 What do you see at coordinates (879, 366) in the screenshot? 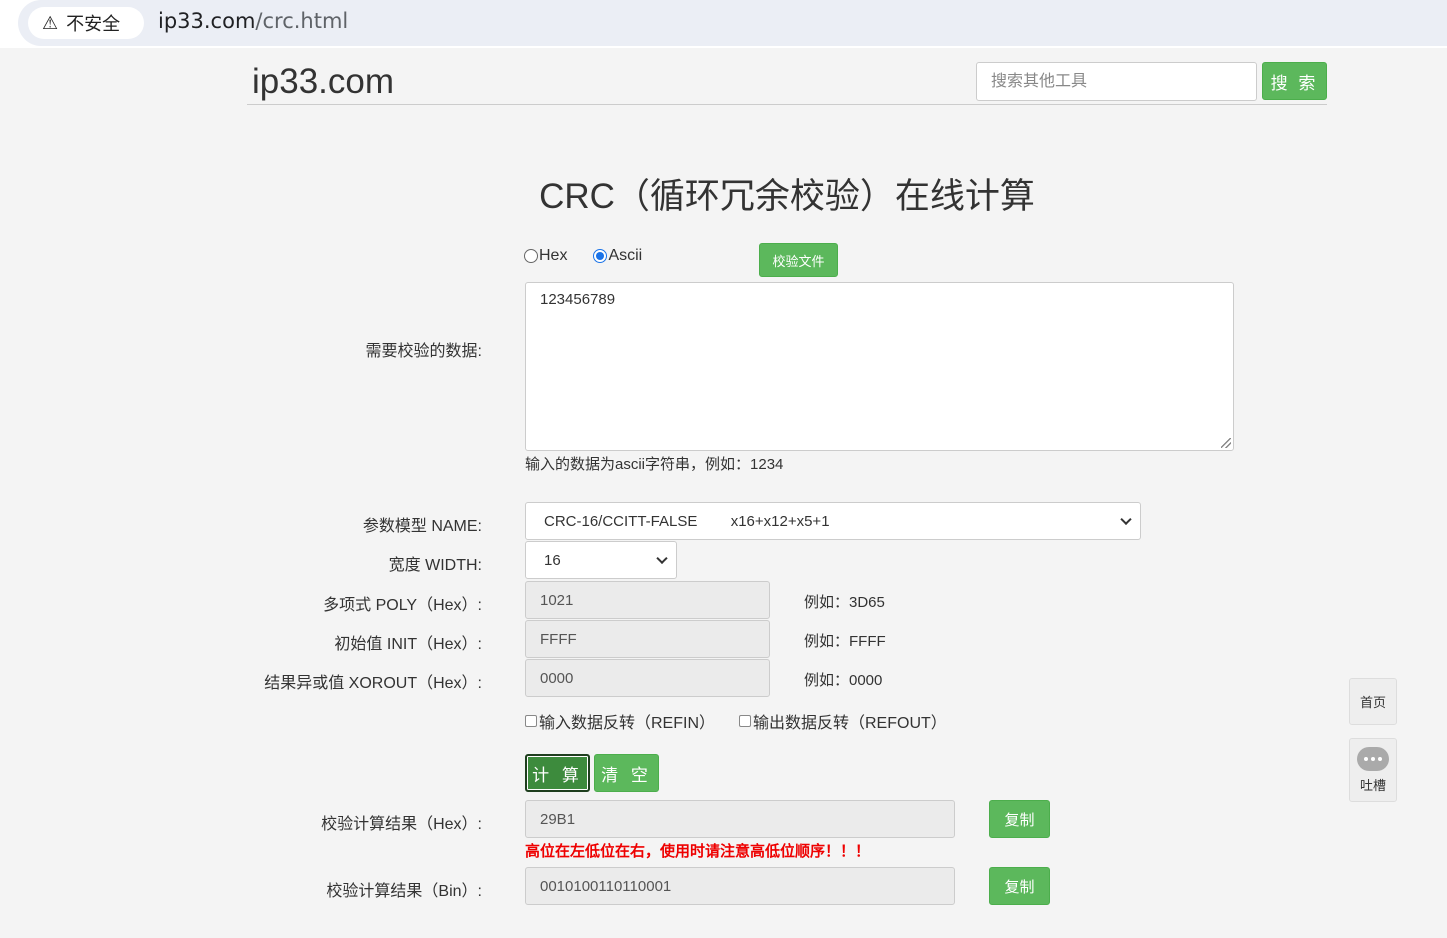
I see `data-textarea: 123456789` at bounding box center [879, 366].